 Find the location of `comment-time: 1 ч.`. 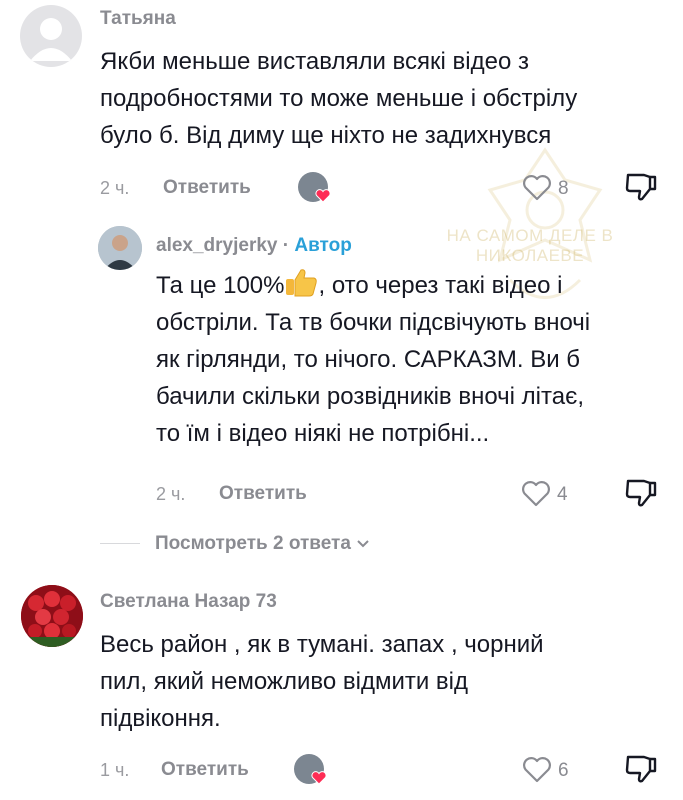

comment-time: 1 ч. is located at coordinates (115, 770).